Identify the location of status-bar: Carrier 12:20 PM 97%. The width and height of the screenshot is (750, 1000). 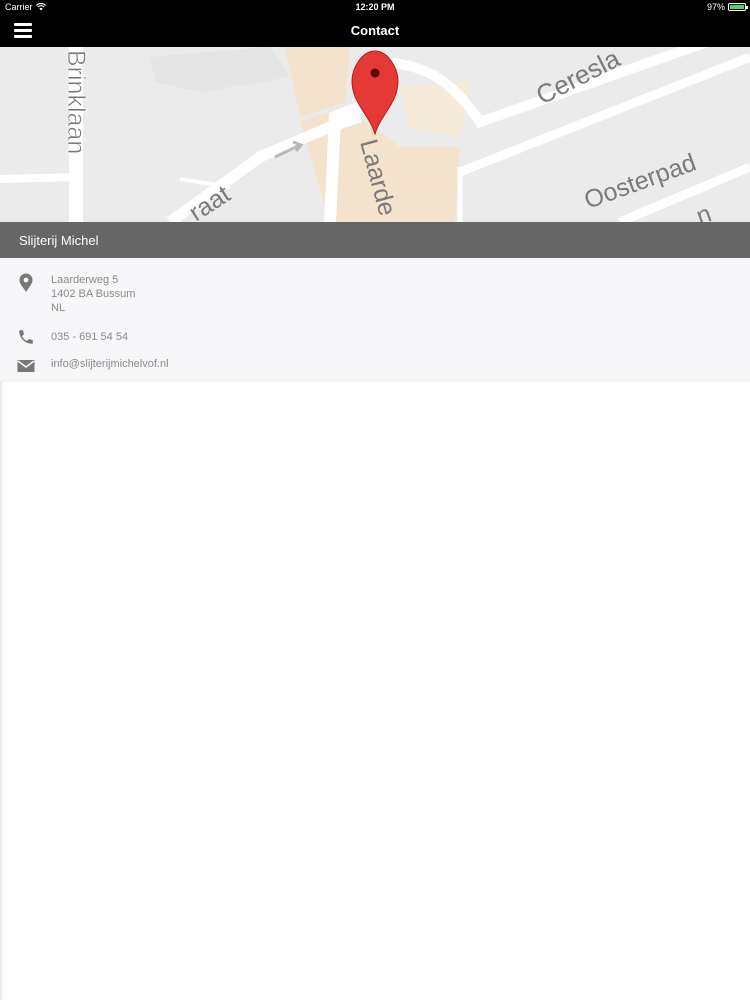
(375, 7).